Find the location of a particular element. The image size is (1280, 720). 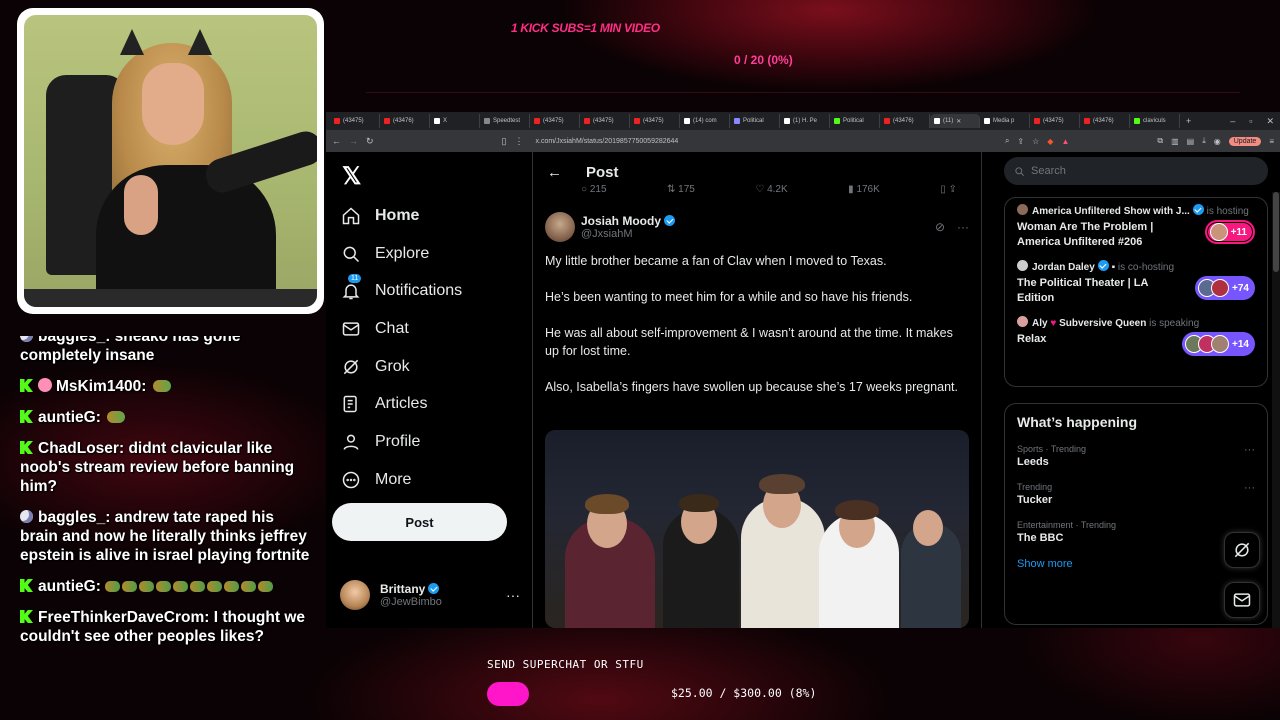

mic-icon: ▪ is located at coordinates (1113, 267).